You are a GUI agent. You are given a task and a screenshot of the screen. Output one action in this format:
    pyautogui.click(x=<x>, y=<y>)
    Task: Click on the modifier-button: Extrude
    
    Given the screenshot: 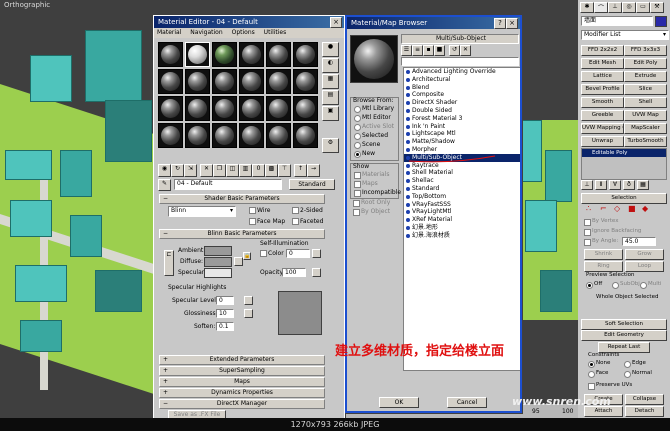 What is the action you would take?
    pyautogui.click(x=645, y=76)
    